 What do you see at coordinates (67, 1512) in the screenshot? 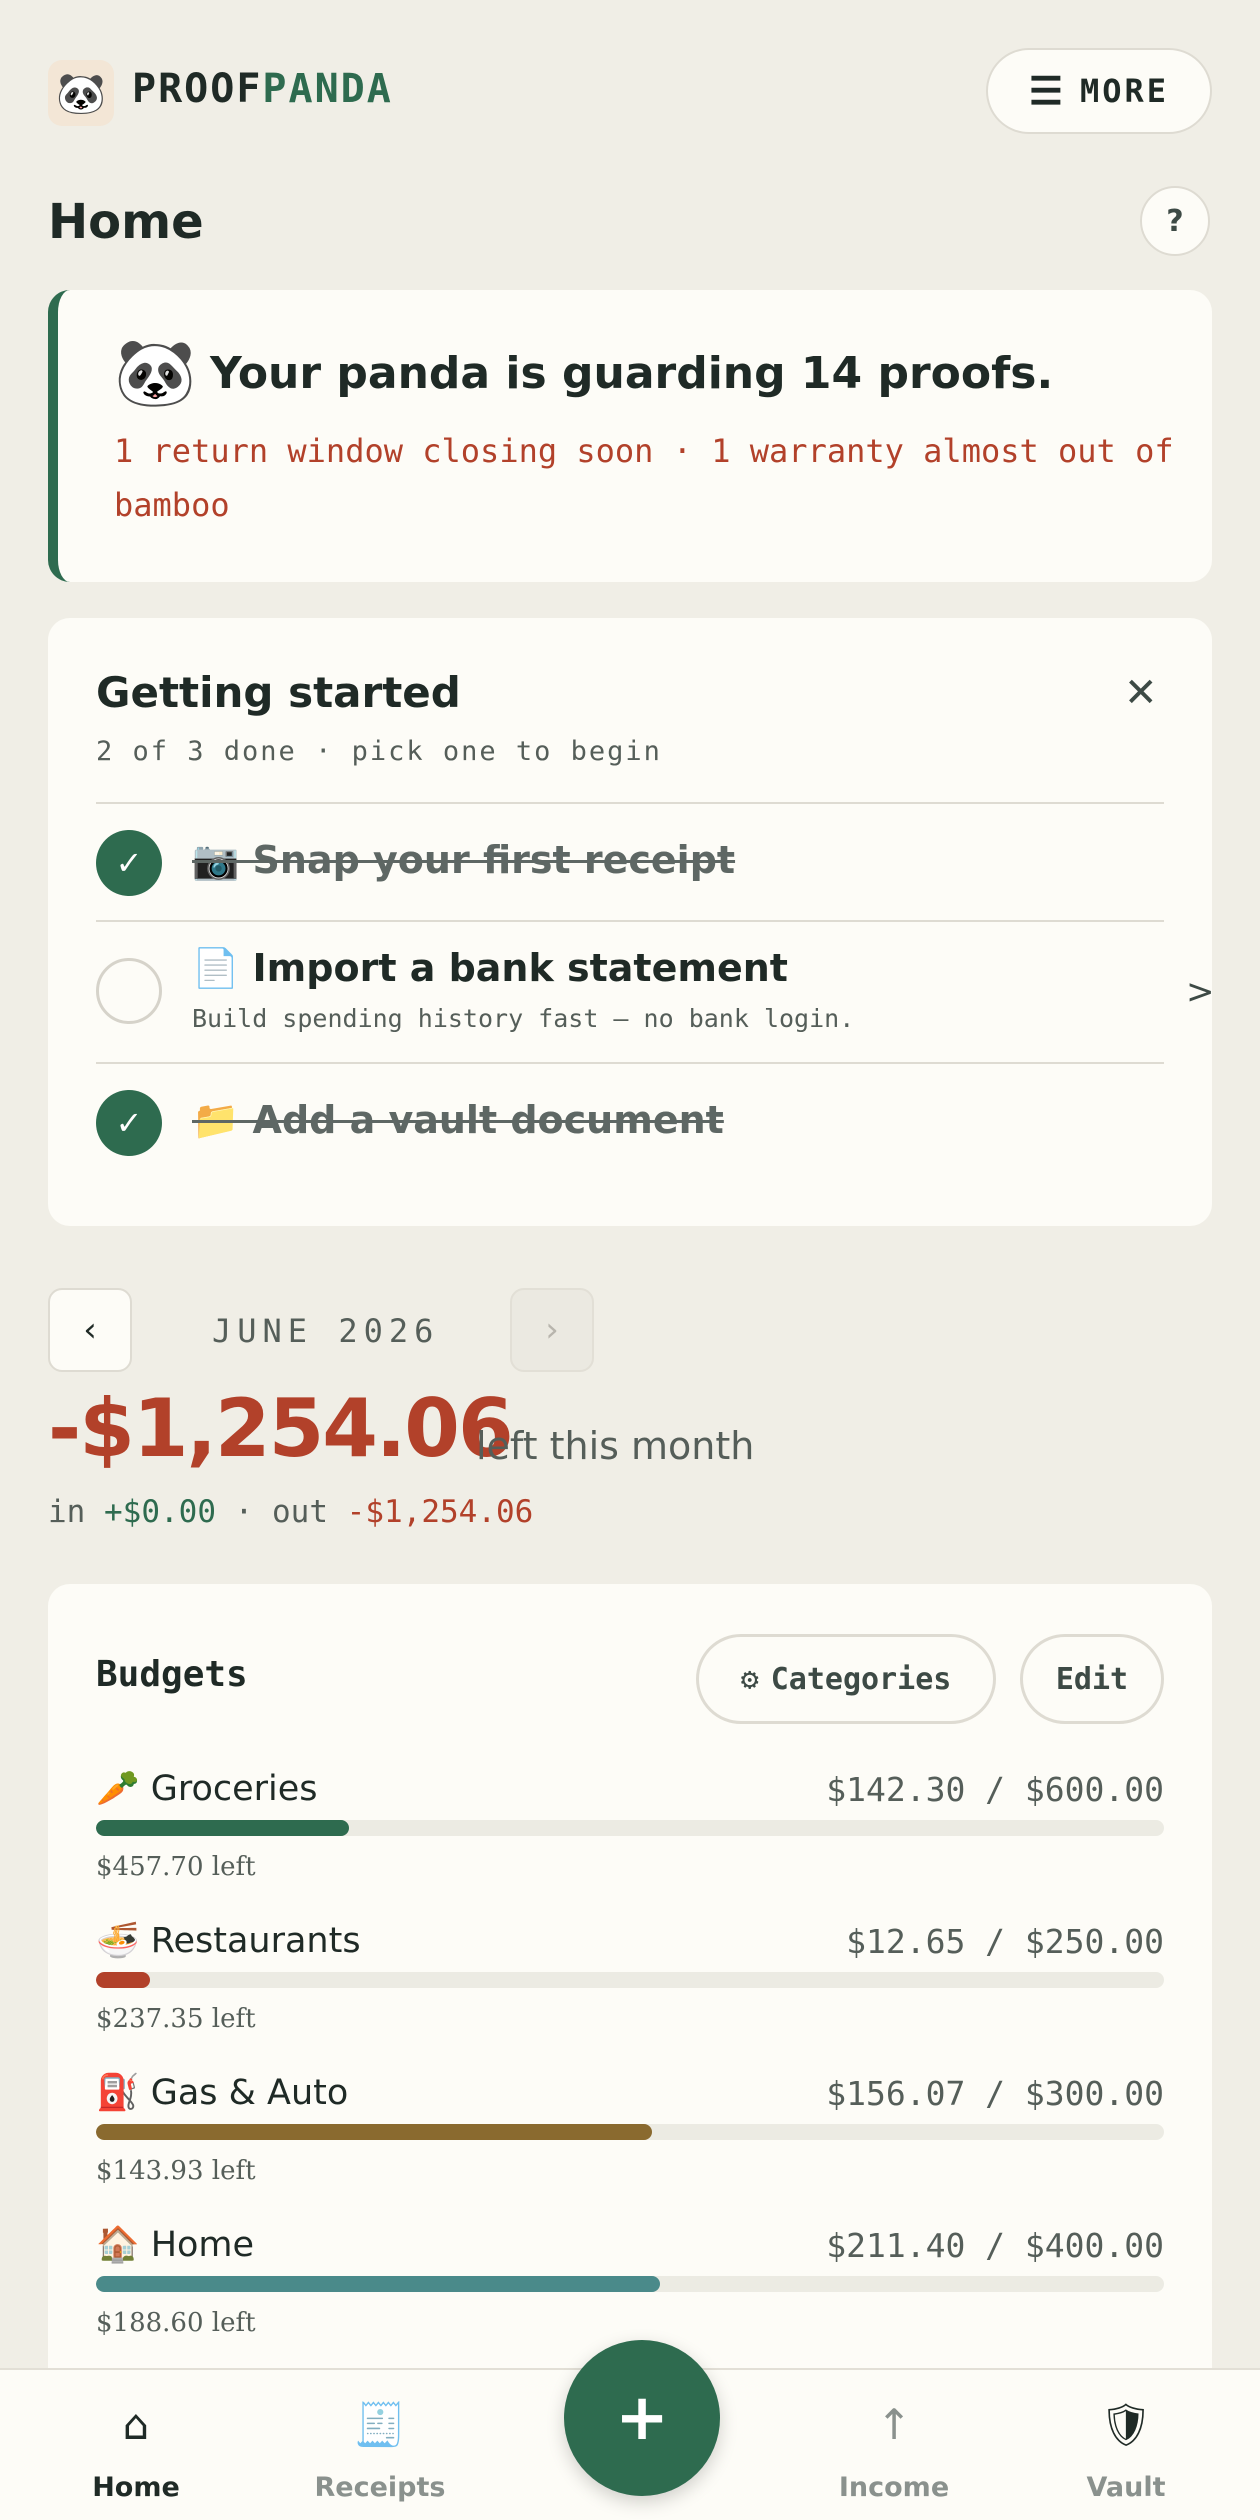
I see `in-label: in` at bounding box center [67, 1512].